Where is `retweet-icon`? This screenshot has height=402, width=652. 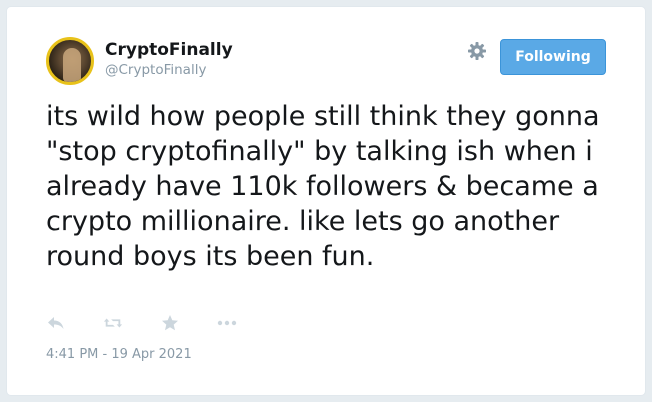 retweet-icon is located at coordinates (113, 323).